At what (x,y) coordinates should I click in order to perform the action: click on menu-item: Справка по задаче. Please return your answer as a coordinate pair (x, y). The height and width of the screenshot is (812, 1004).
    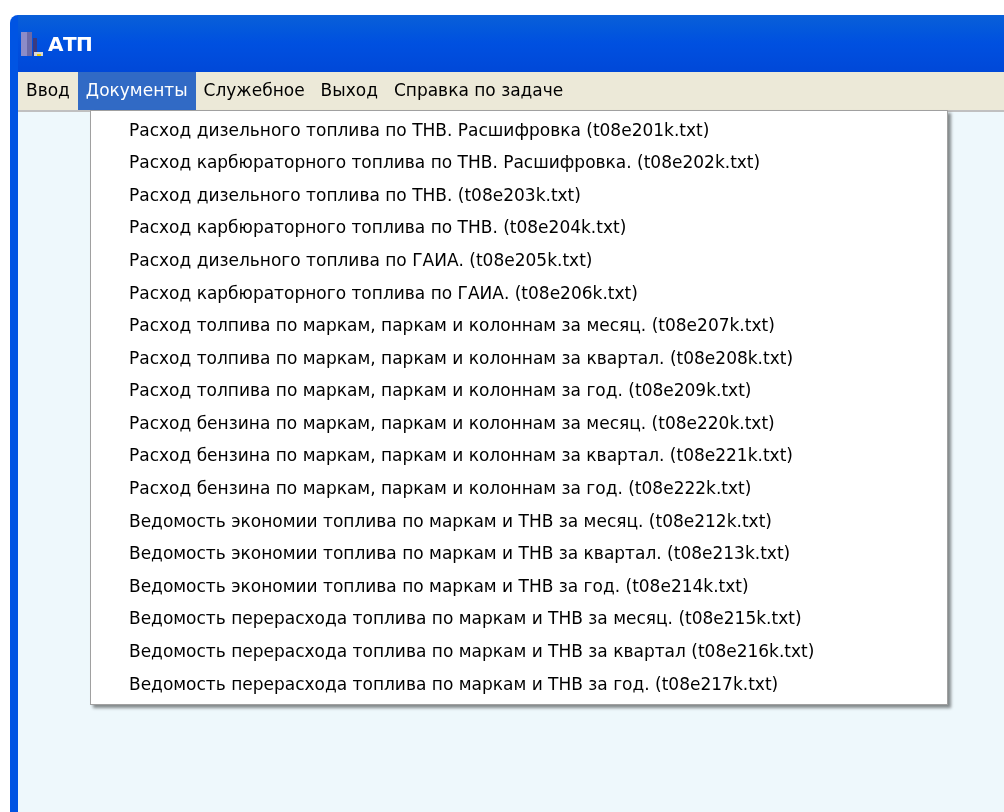
    Looking at the image, I should click on (478, 91).